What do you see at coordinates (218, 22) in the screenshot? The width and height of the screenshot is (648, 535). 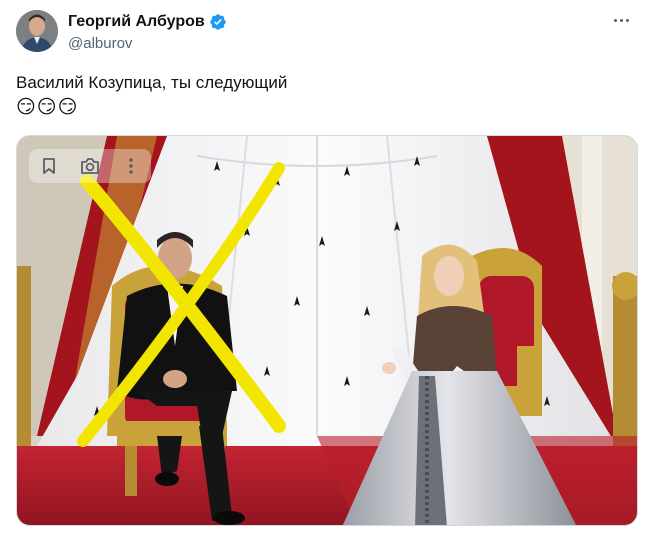 I see `verified-badge-icon` at bounding box center [218, 22].